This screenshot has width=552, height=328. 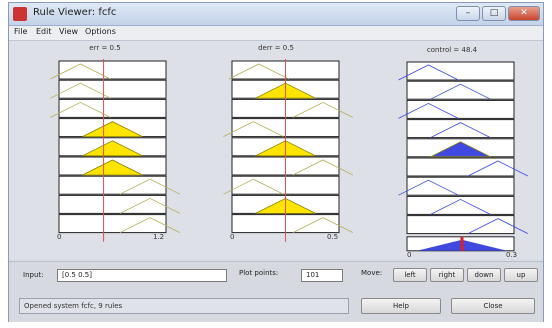 I want to click on move-down-button: down, so click(x=484, y=275).